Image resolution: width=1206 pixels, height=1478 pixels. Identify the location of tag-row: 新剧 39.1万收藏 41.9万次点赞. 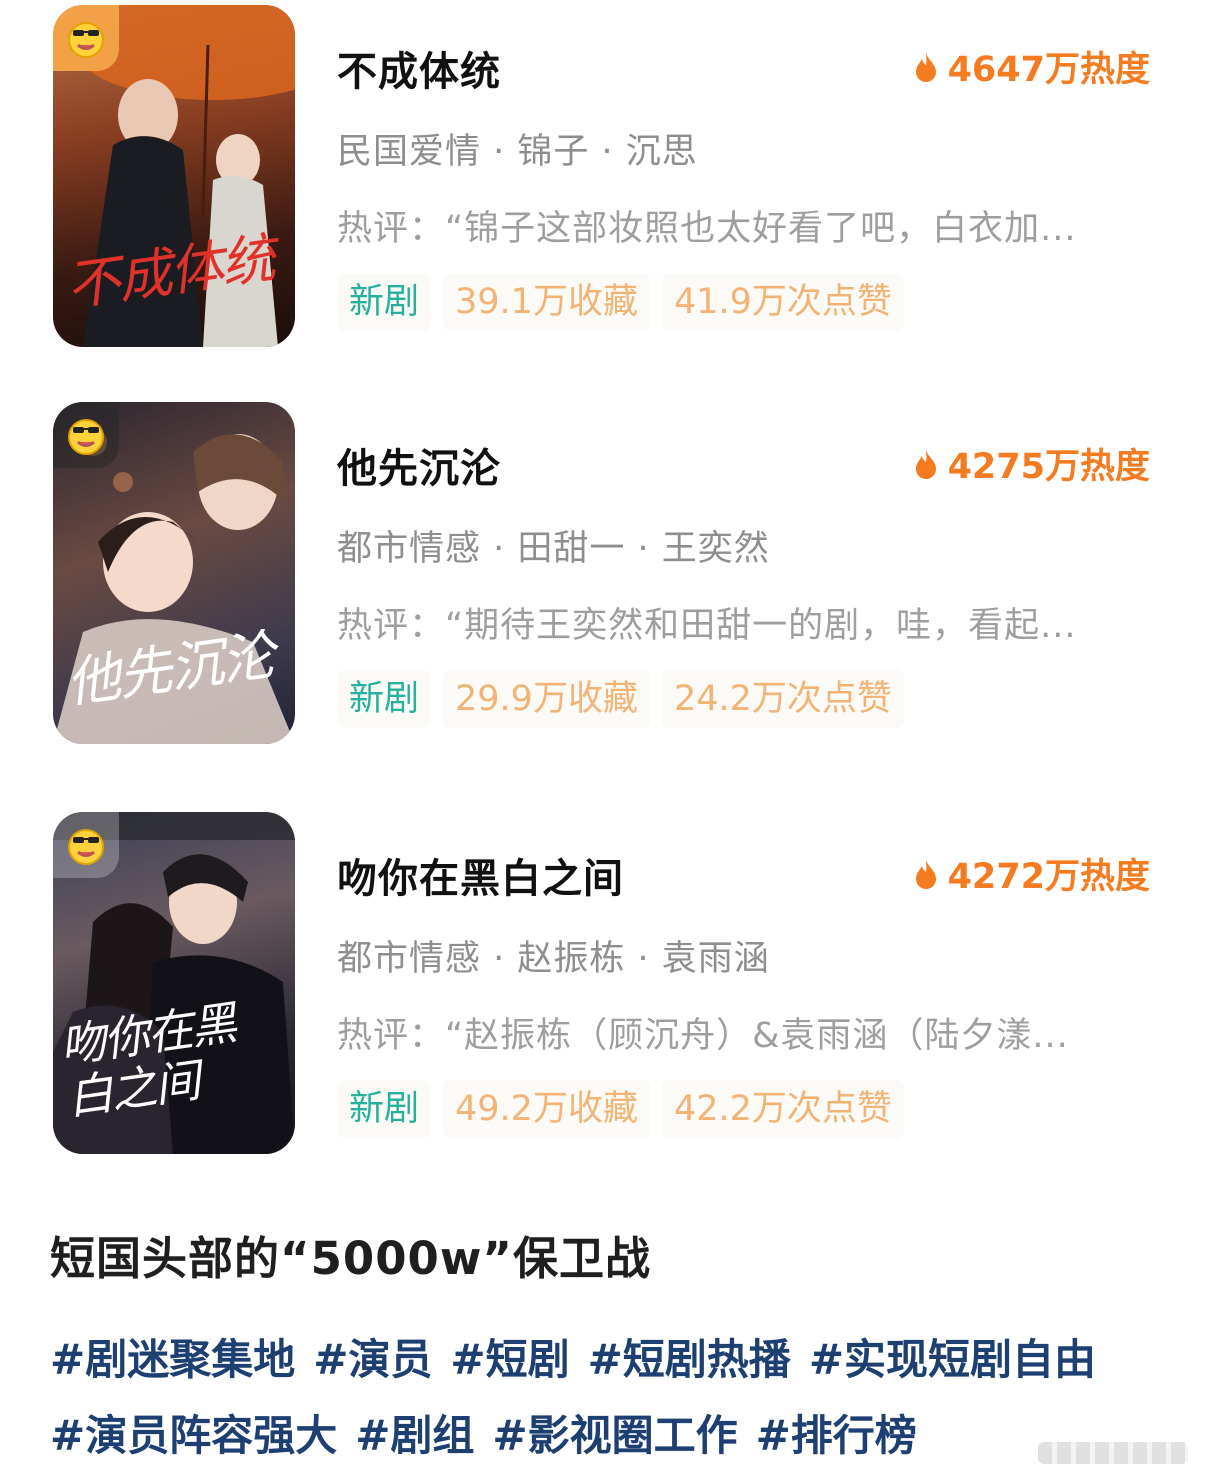
(620, 302).